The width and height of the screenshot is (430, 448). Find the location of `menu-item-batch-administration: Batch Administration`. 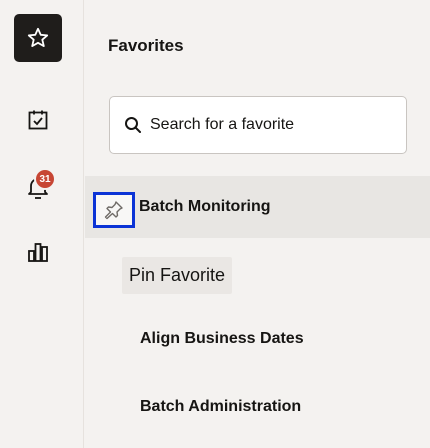

menu-item-batch-administration: Batch Administration is located at coordinates (220, 407).